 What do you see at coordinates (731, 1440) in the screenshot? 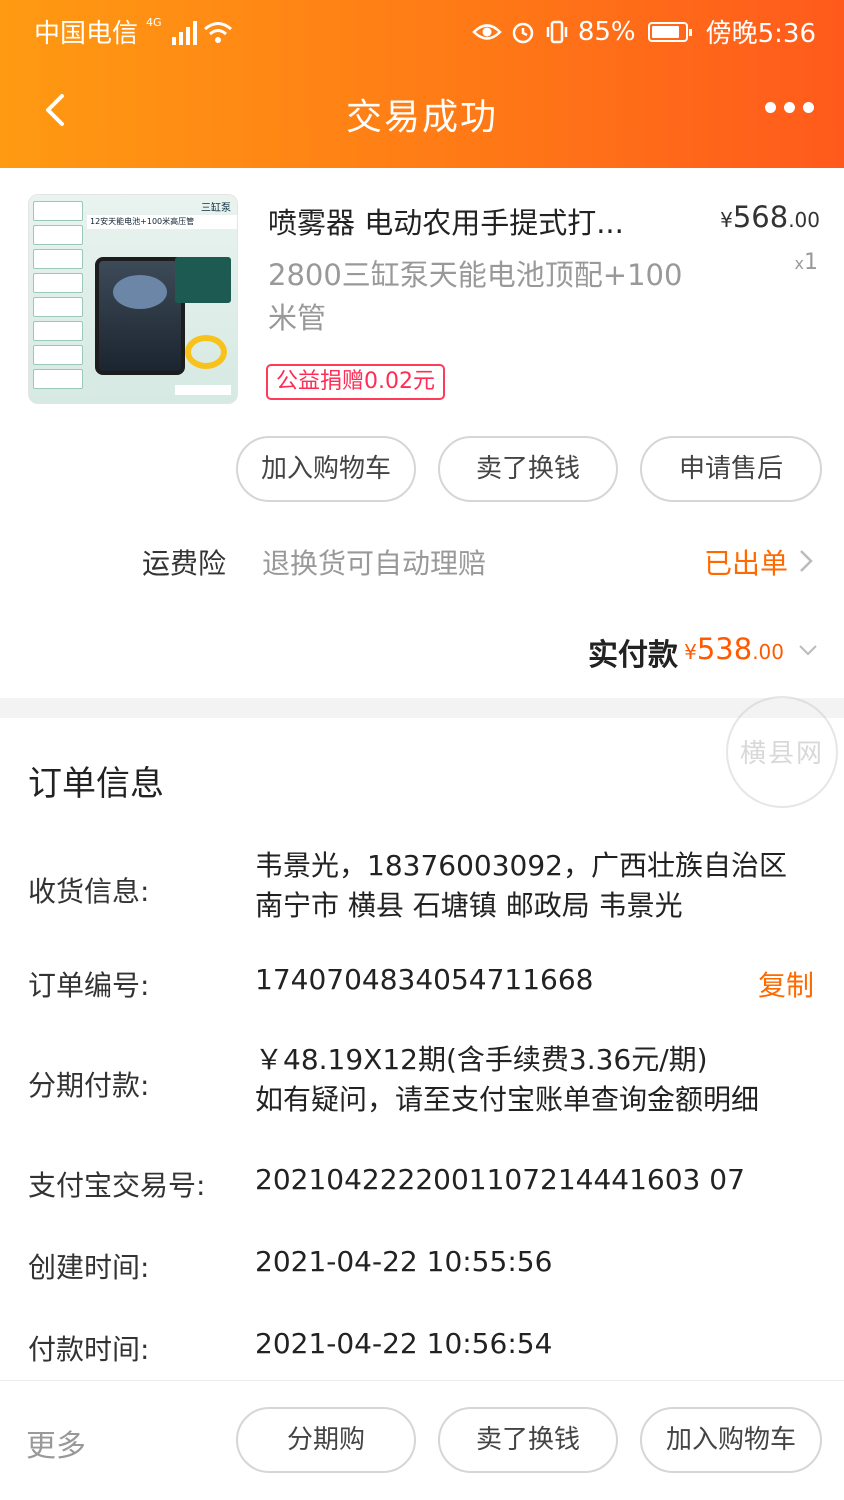
I see `bottom-add-to-cart-button: 加入购物车` at bounding box center [731, 1440].